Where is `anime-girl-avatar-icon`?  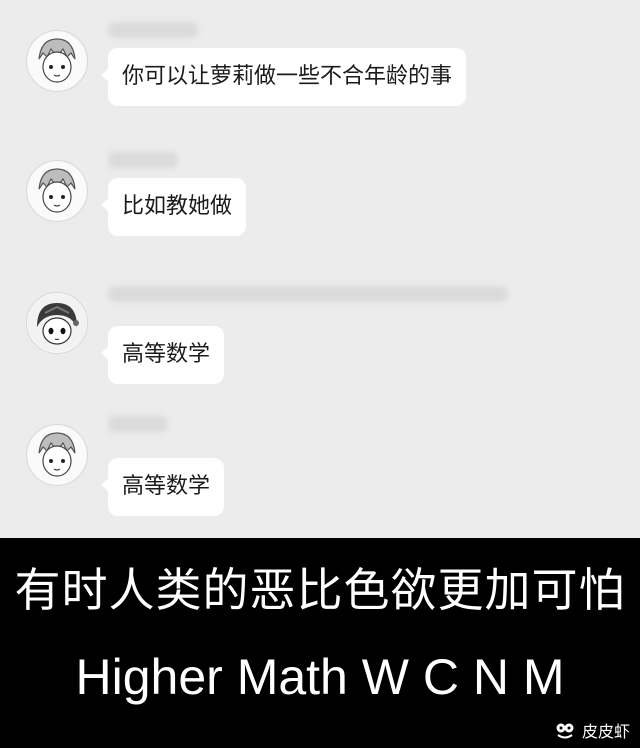
anime-girl-avatar-icon is located at coordinates (57, 323).